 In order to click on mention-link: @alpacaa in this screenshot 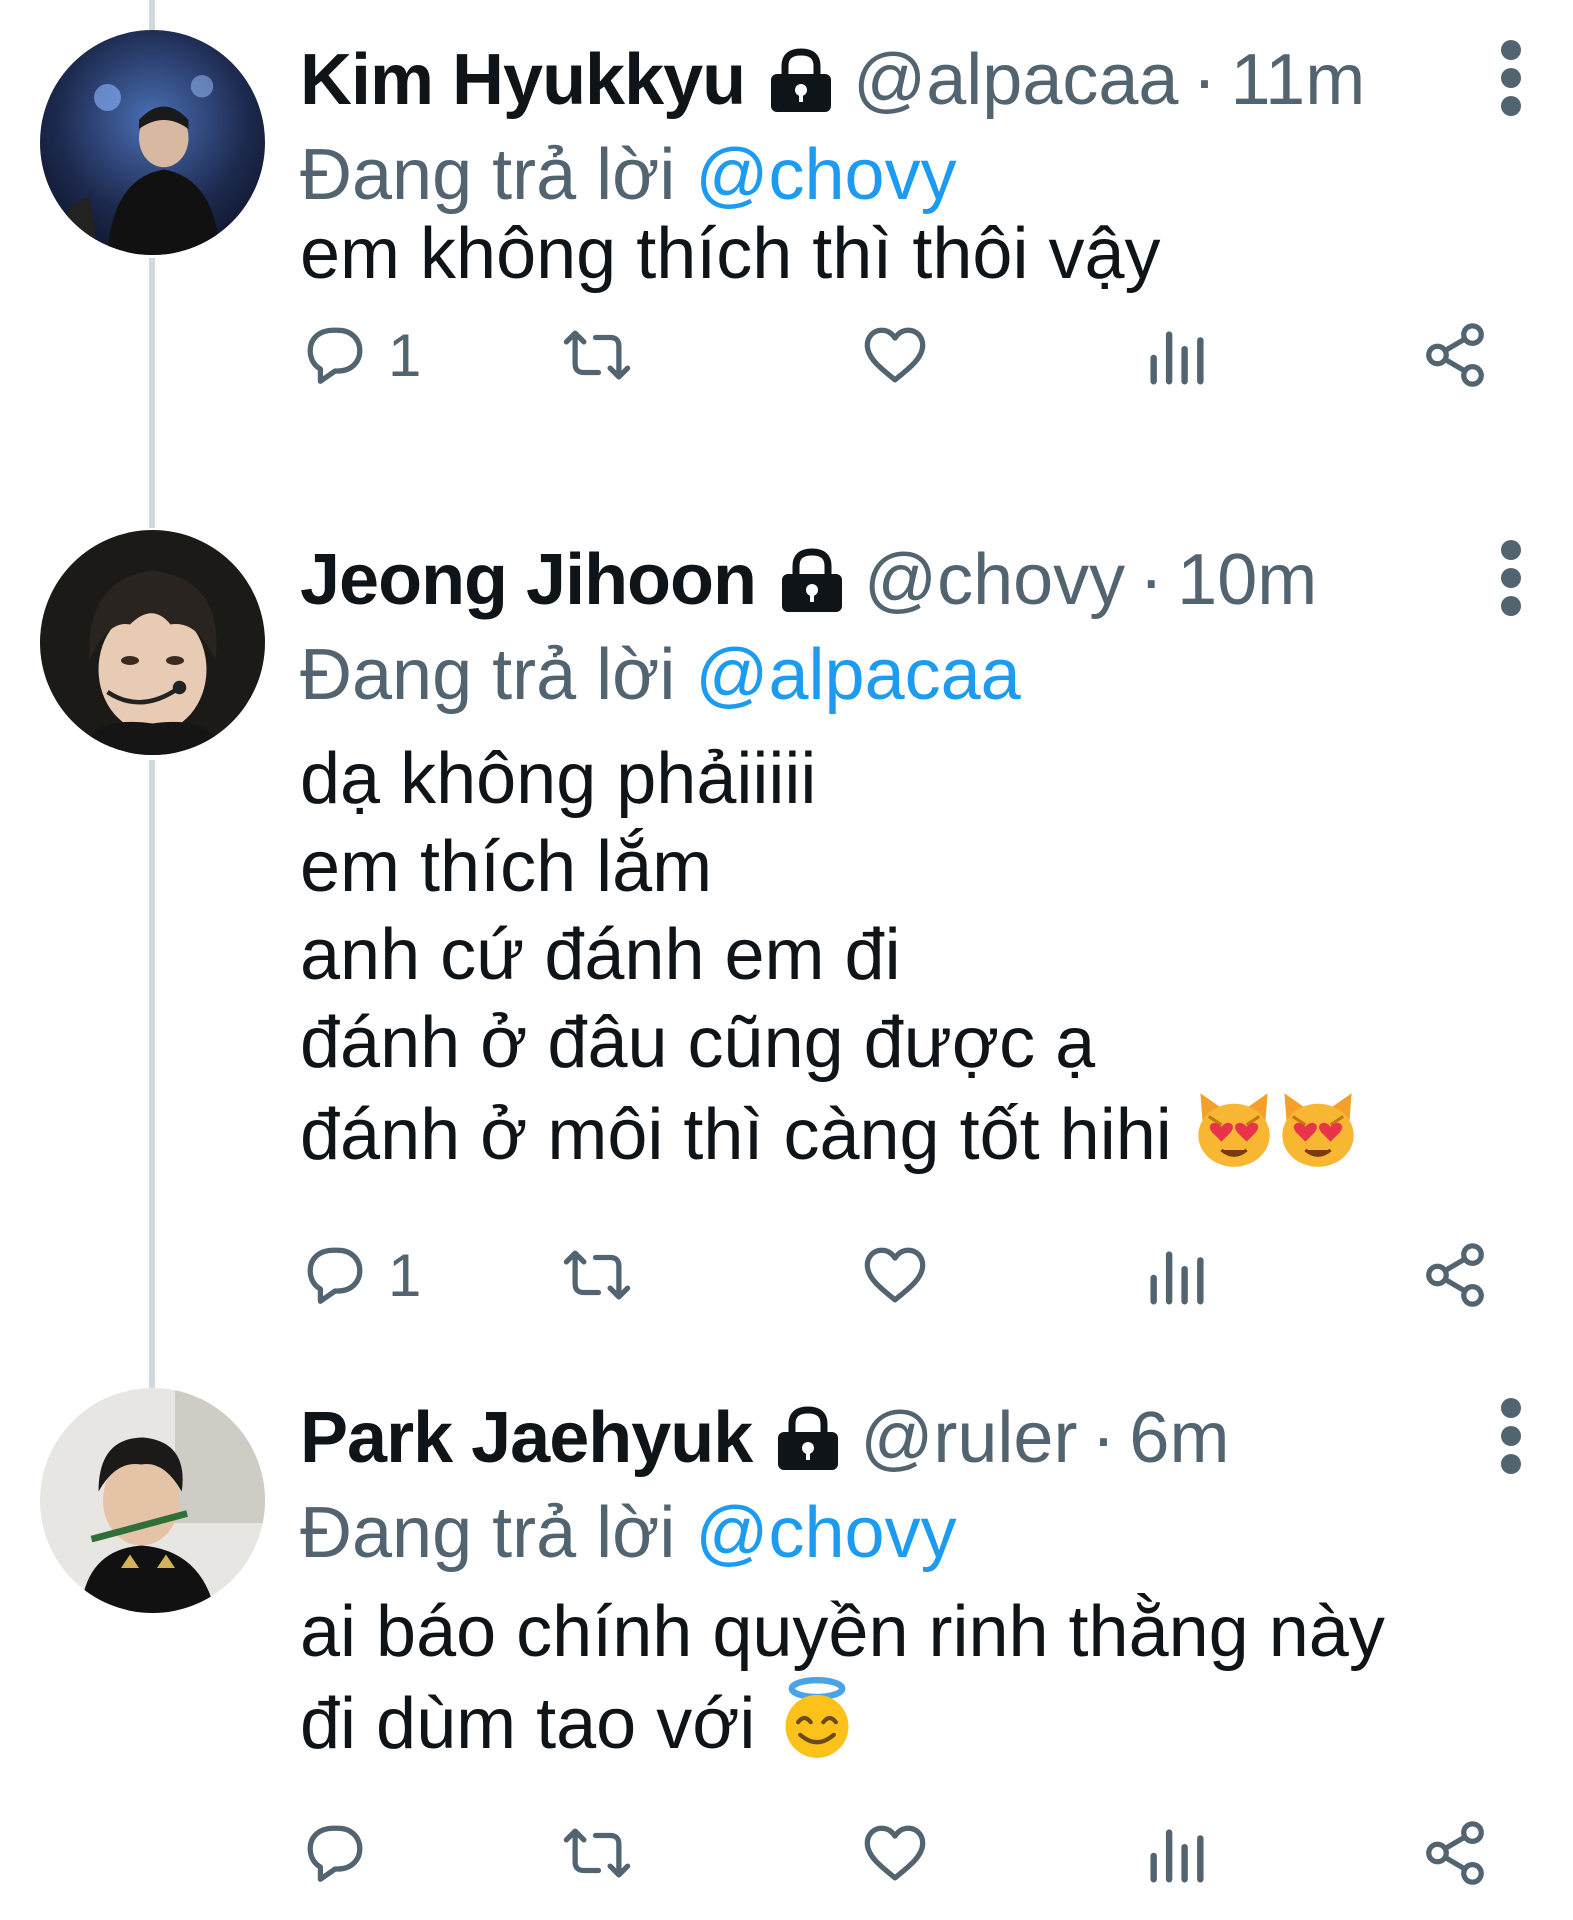, I will do `click(857, 675)`.